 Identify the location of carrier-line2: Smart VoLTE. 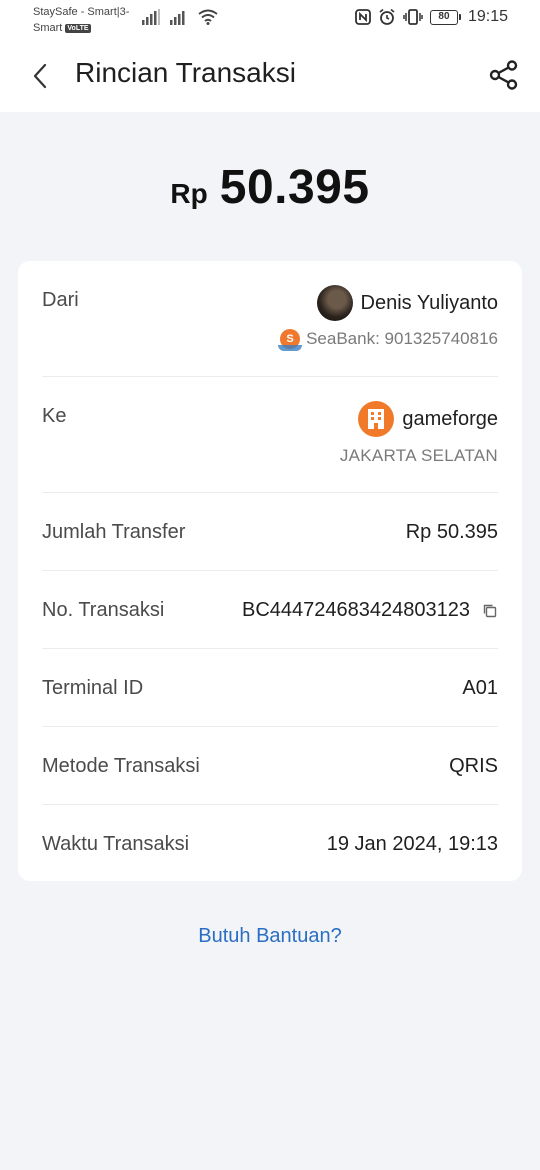
(81, 28).